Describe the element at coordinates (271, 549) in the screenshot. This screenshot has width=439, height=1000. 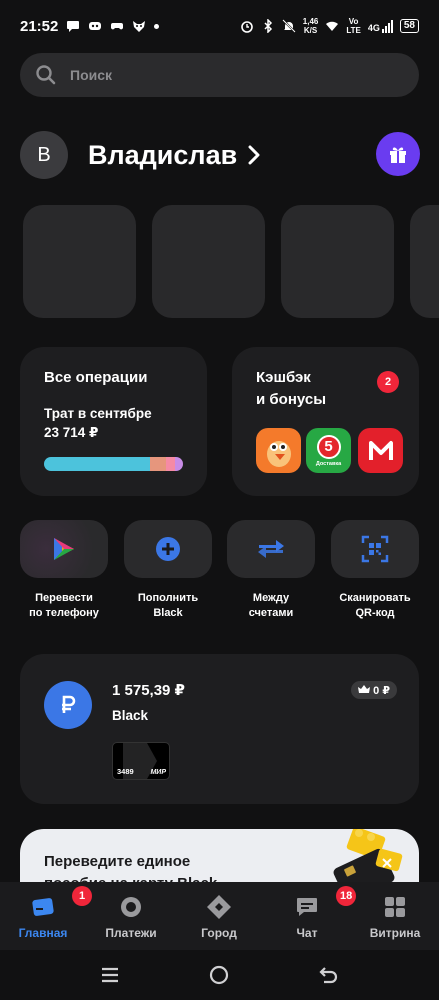
I see `transfer-arrows-icon` at that location.